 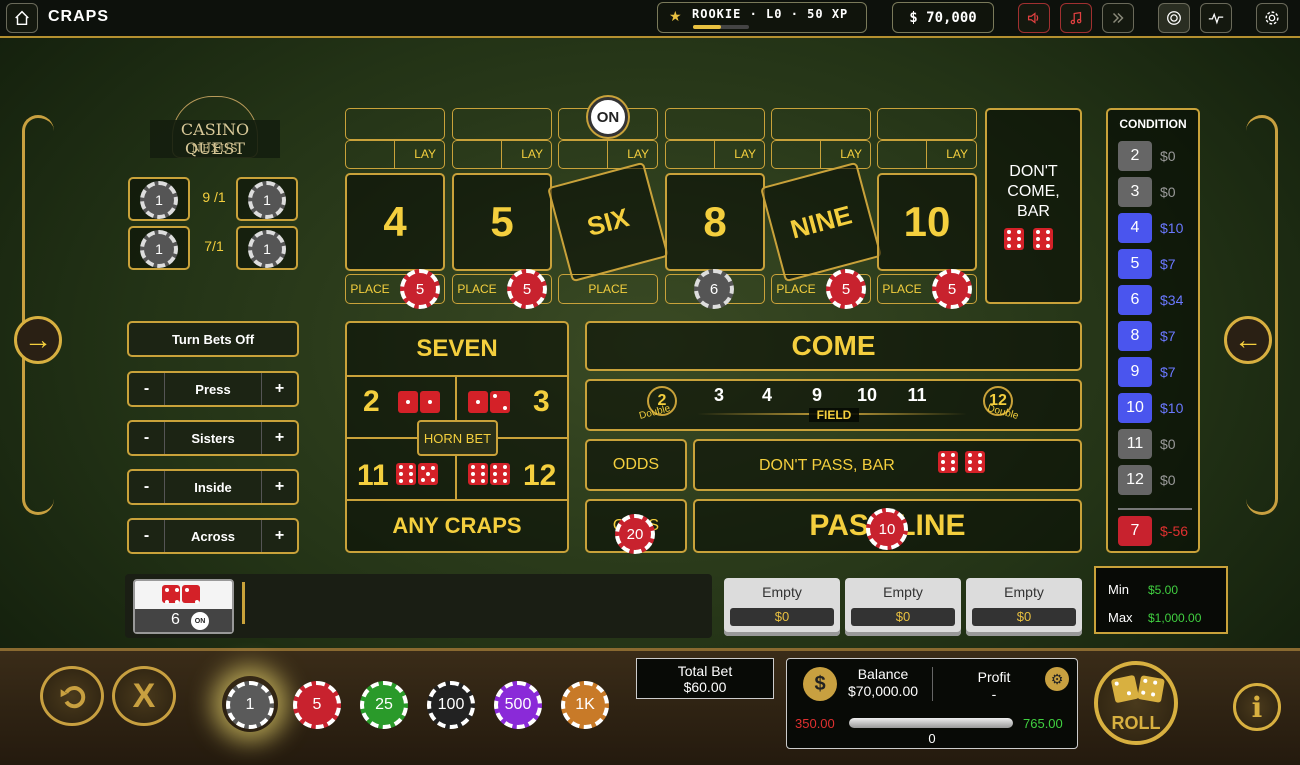 I want to click on profit-range-slider, so click(x=931, y=723).